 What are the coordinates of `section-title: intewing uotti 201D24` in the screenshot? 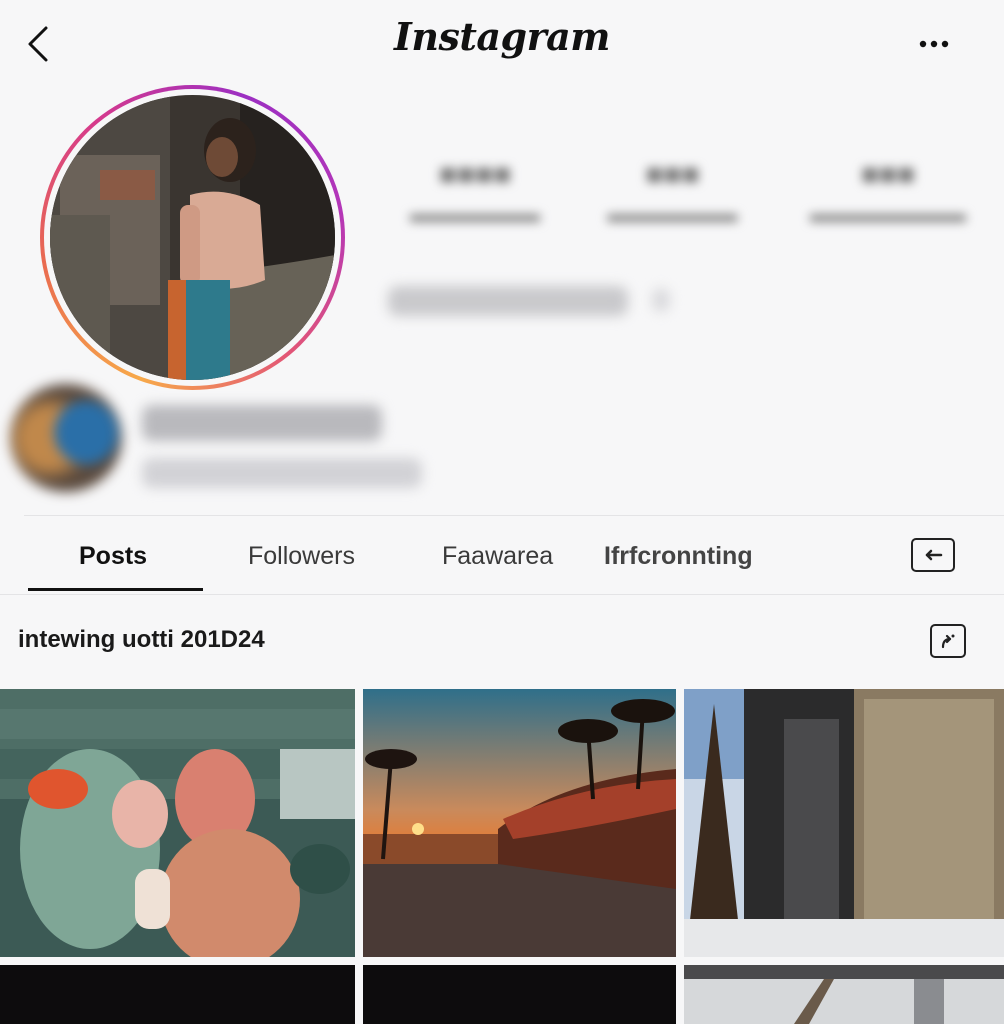 It's located at (141, 639).